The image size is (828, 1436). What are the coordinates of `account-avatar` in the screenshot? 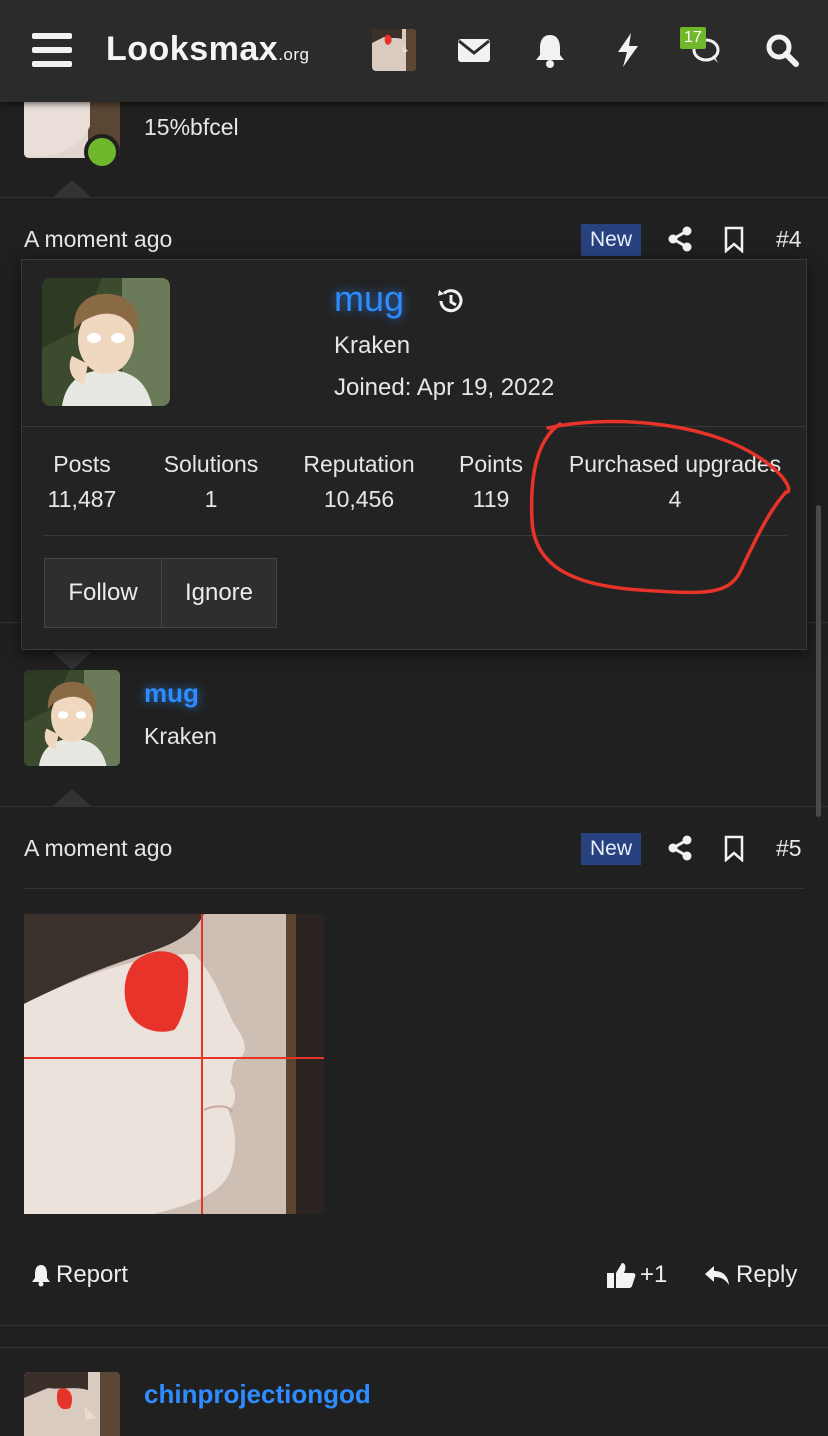 It's located at (394, 50).